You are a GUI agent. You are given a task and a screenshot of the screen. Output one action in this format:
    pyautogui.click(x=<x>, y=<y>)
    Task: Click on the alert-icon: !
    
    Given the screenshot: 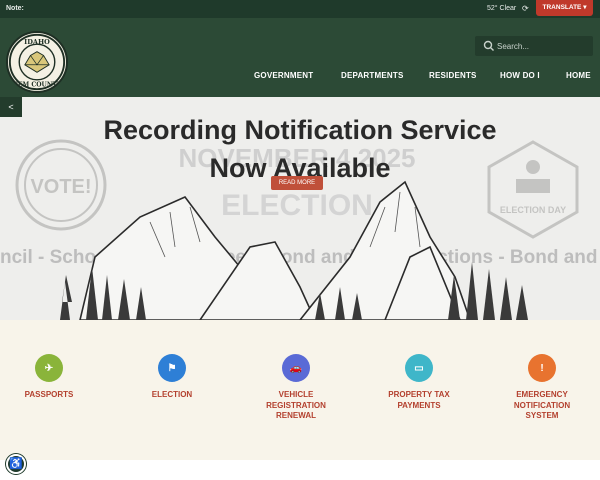 What is the action you would take?
    pyautogui.click(x=542, y=368)
    